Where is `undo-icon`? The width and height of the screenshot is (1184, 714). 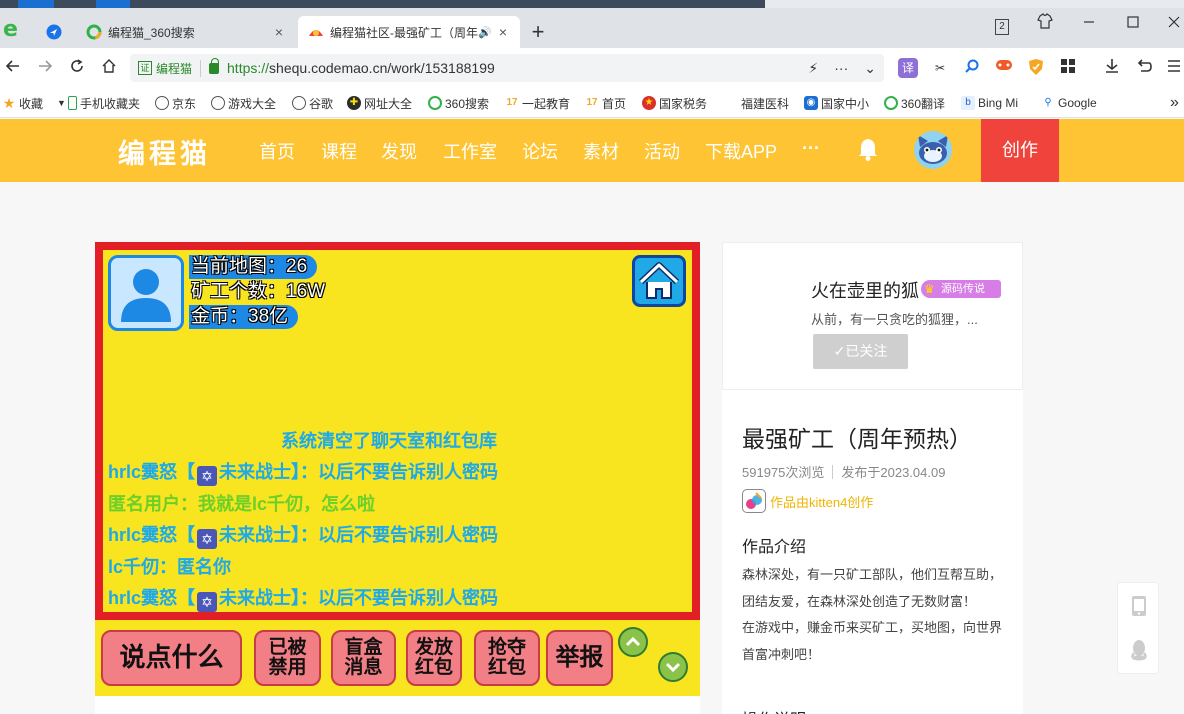
undo-icon is located at coordinates (1144, 68).